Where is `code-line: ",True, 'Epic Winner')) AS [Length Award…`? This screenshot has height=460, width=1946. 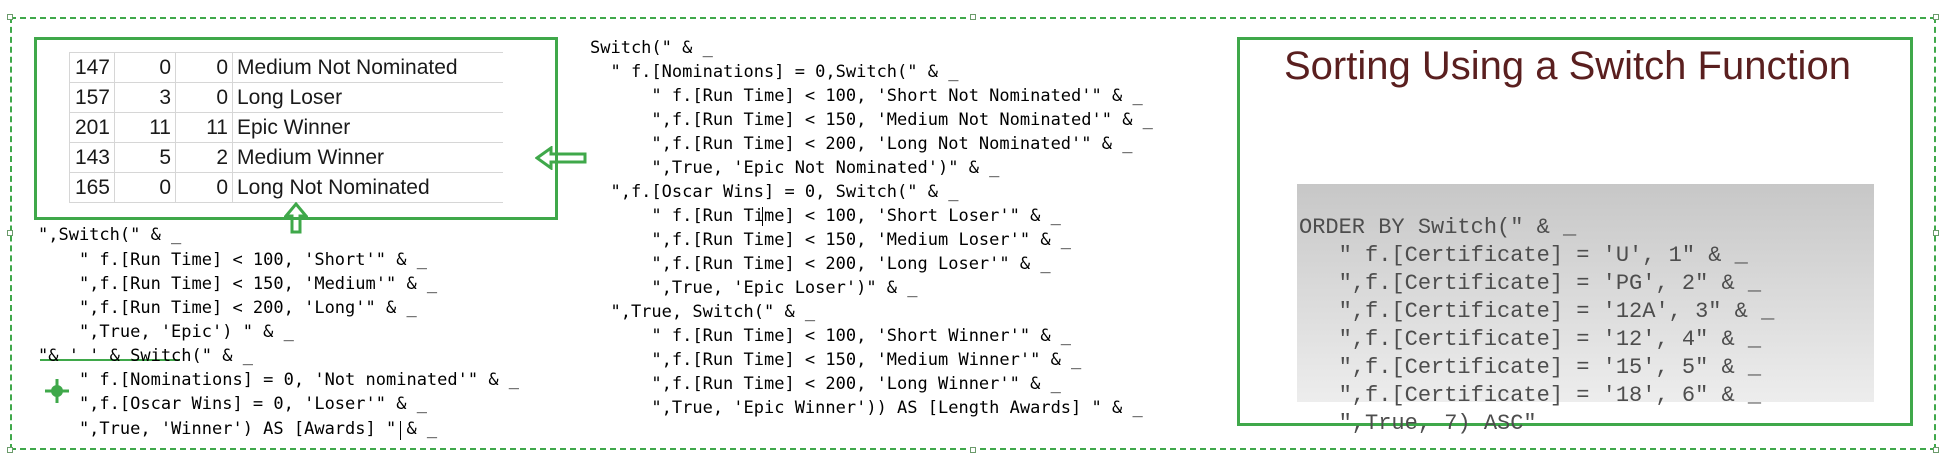
code-line: ",True, 'Epic Winner')) AS [Length Award… is located at coordinates (866, 408).